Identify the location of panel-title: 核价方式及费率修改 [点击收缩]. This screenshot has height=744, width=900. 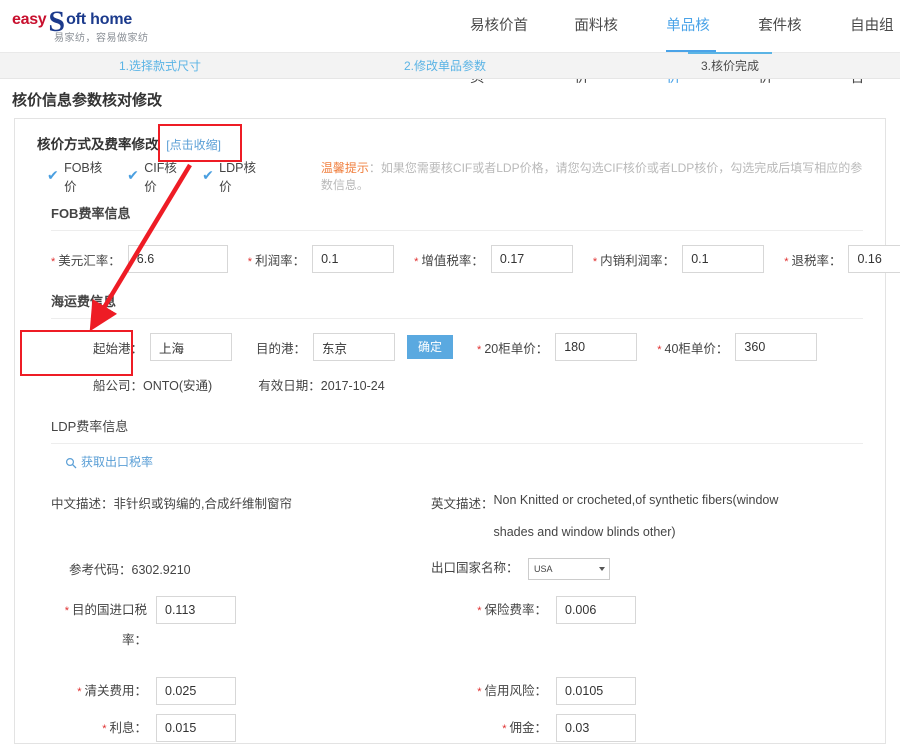
(454, 143).